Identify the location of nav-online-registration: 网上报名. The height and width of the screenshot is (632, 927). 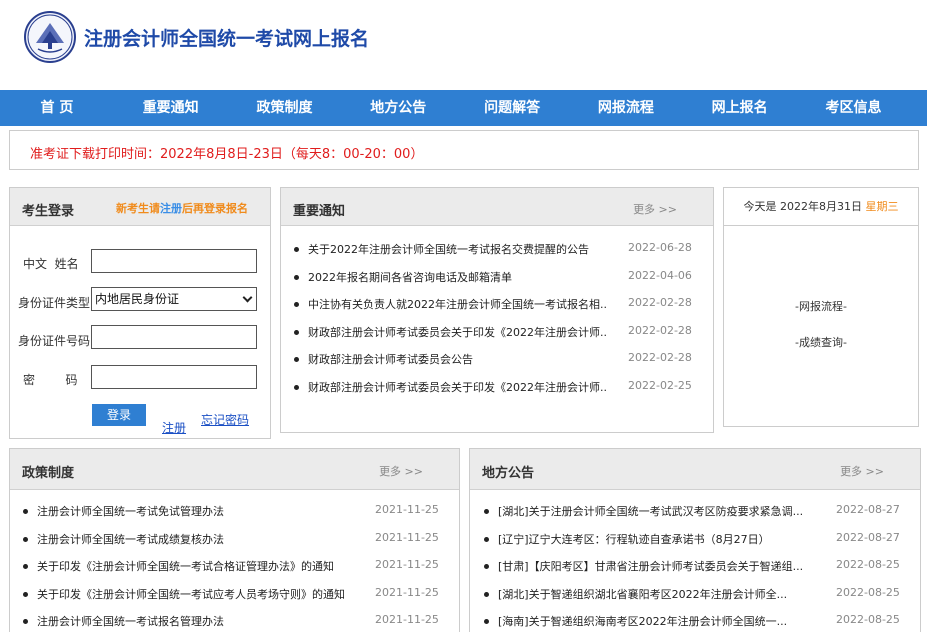
(740, 108).